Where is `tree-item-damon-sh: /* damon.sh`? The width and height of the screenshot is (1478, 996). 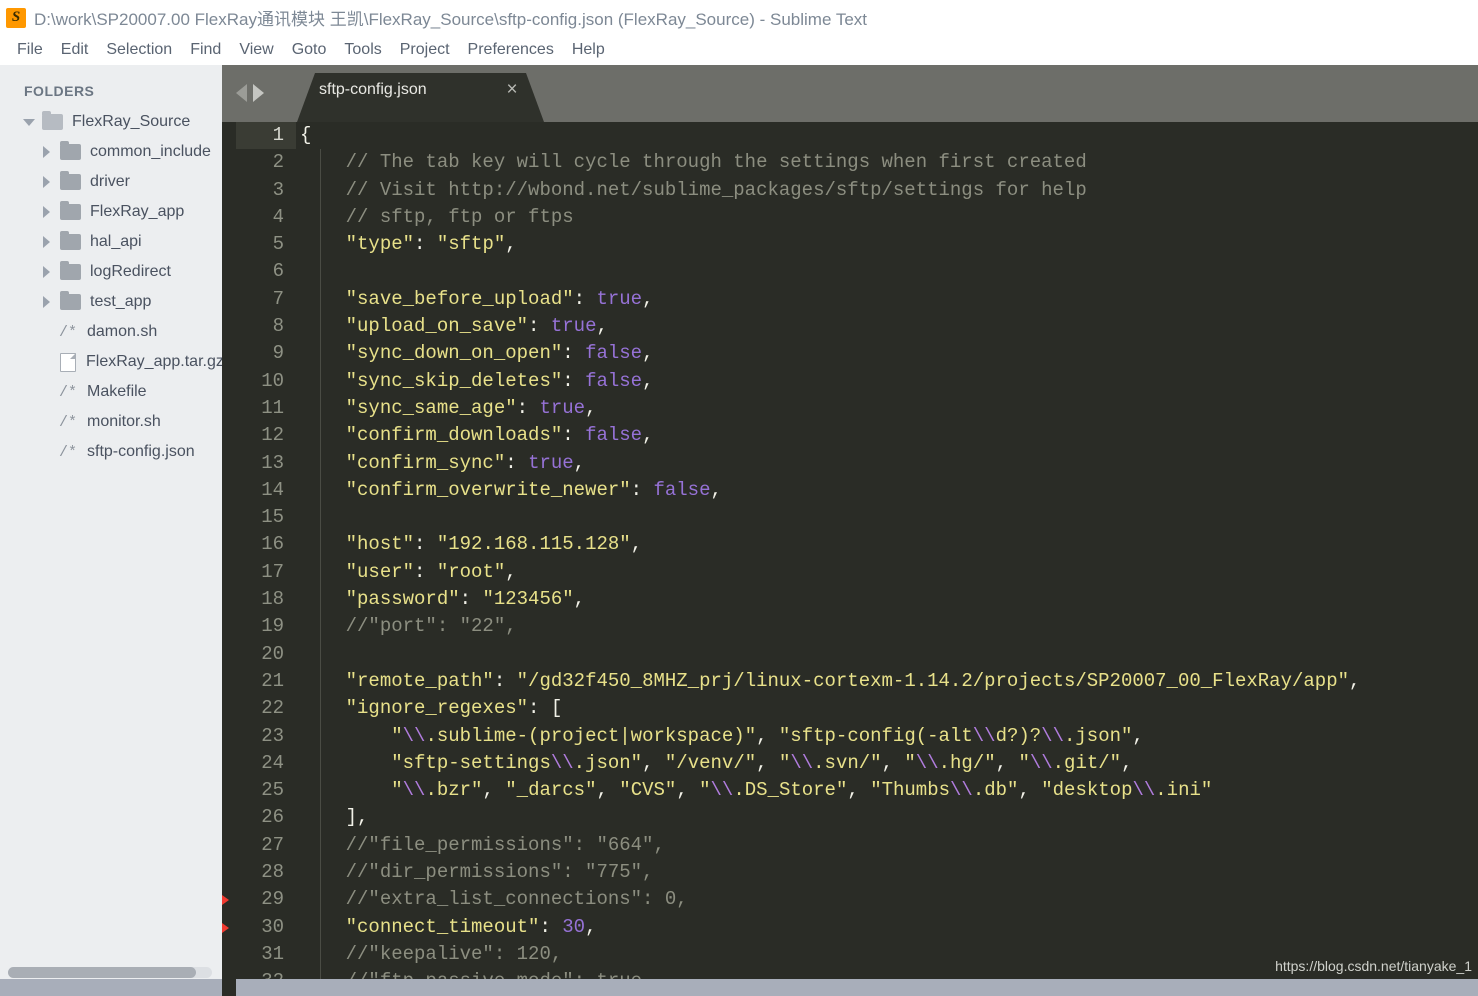
tree-item-damon-sh: /* damon.sh is located at coordinates (111, 332).